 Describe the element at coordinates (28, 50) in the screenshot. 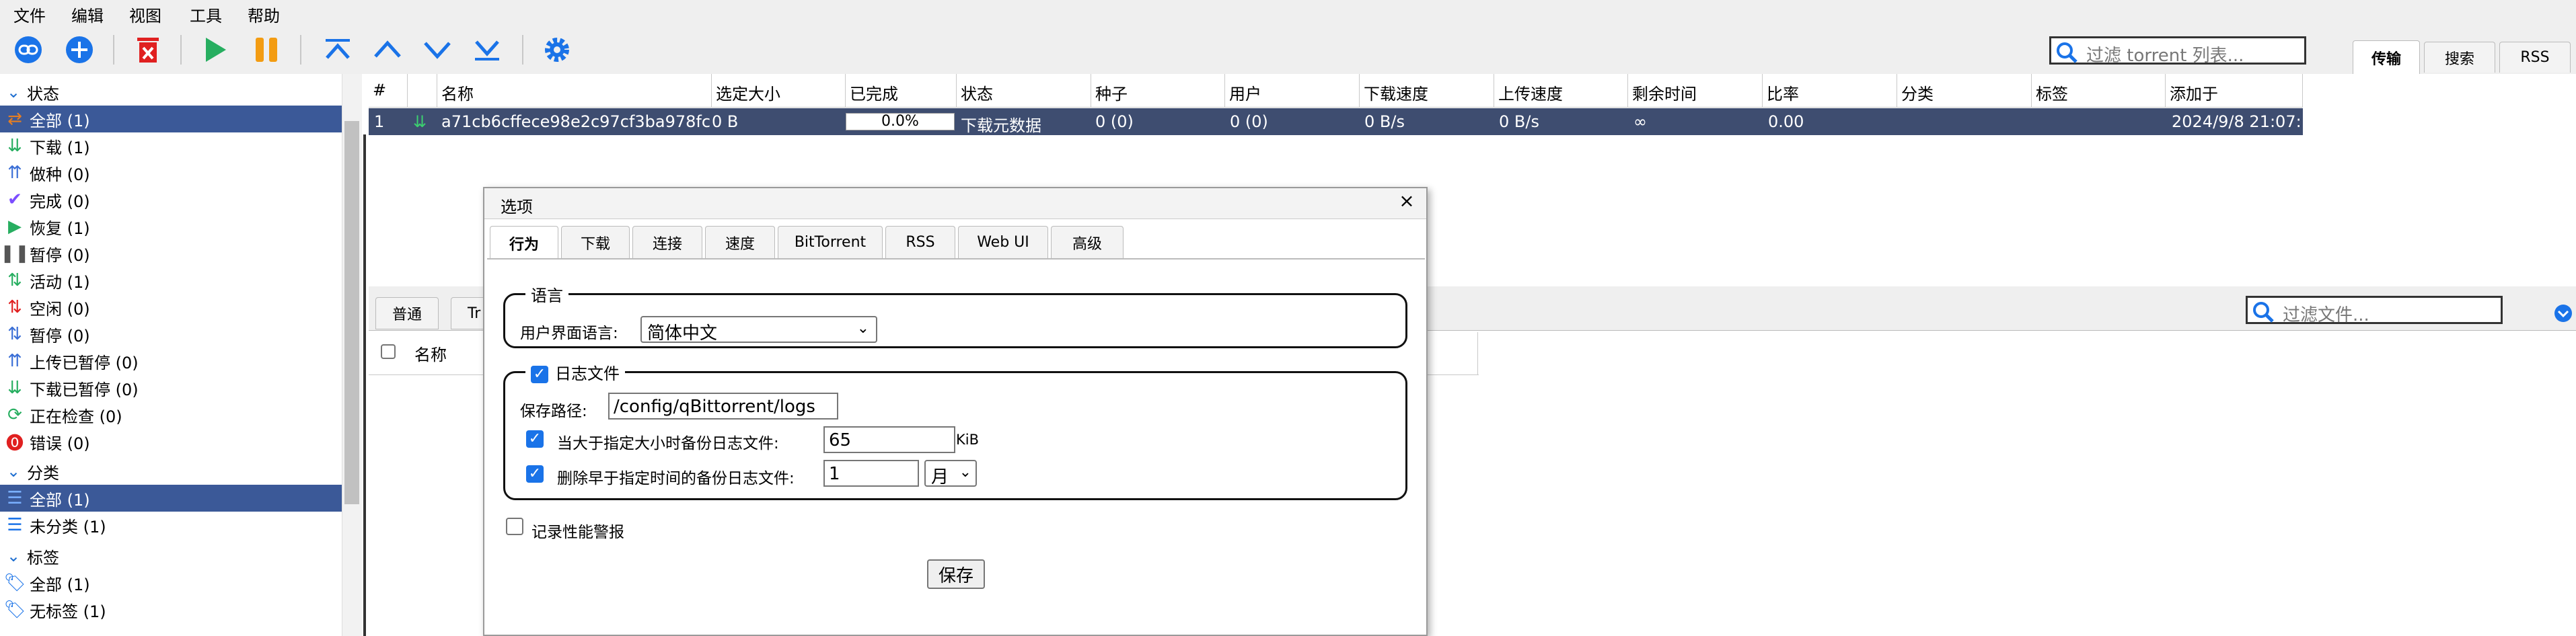

I see `add-link-button` at that location.